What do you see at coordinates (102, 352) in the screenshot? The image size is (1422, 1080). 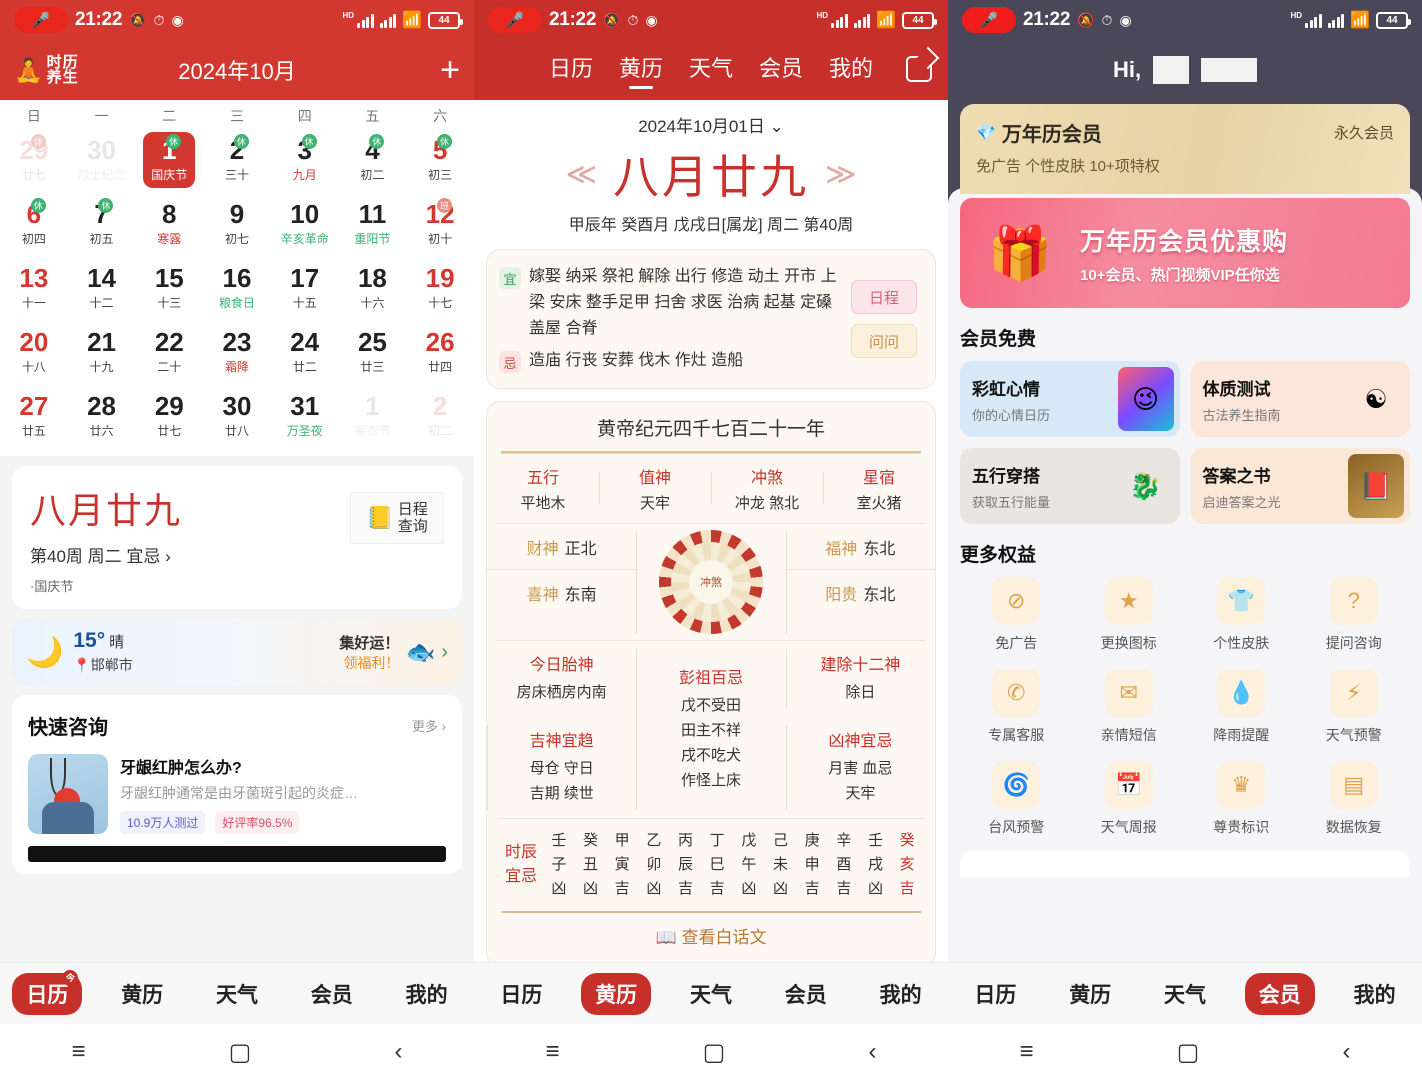 I see `calendar-day-21: 21 十九` at bounding box center [102, 352].